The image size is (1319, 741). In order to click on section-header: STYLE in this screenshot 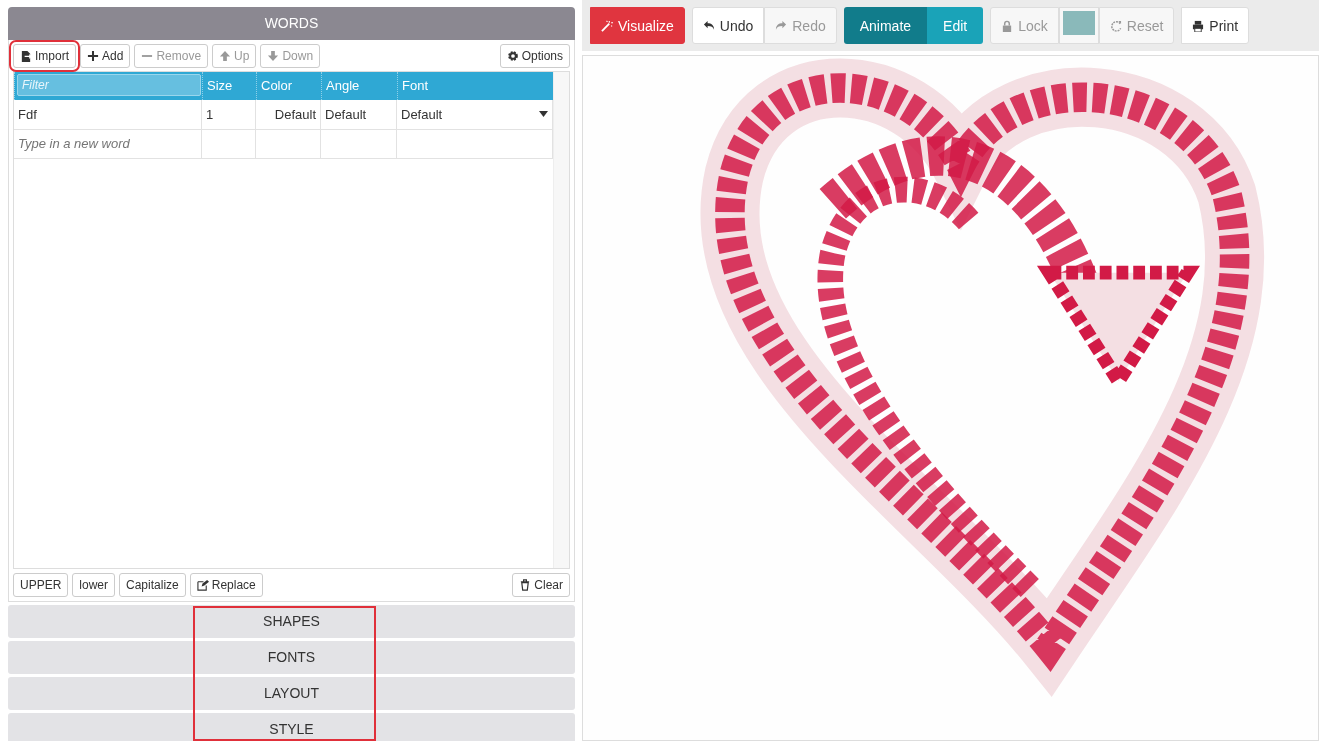, I will do `click(291, 727)`.